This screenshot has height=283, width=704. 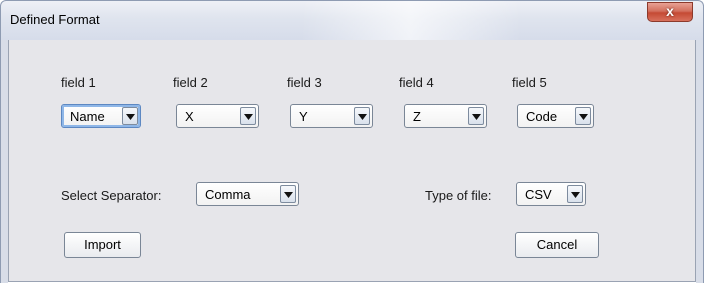 What do you see at coordinates (557, 245) in the screenshot?
I see `cancel-button: Cancel` at bounding box center [557, 245].